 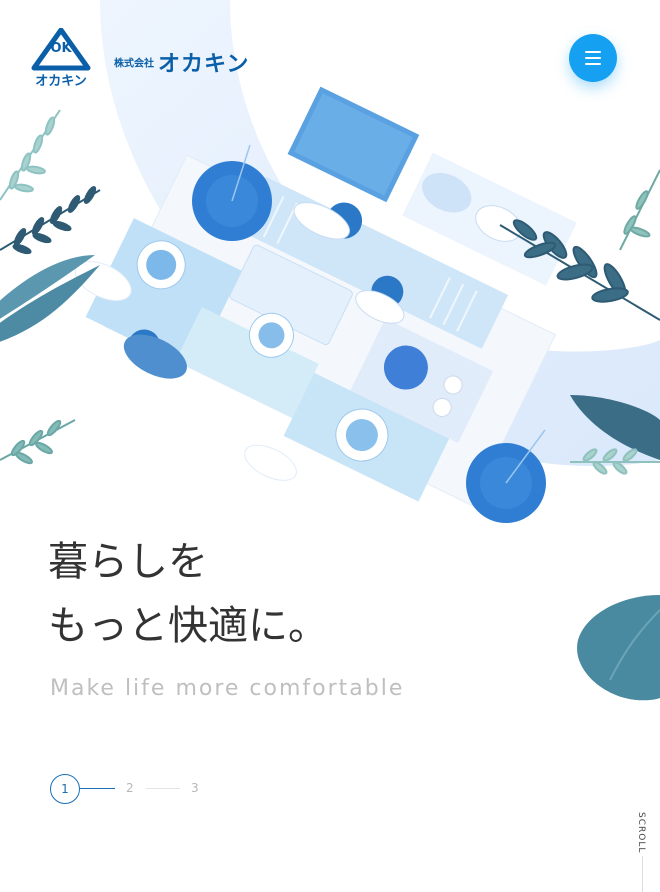 I want to click on company-prefix: 株式会社, so click(x=134, y=64).